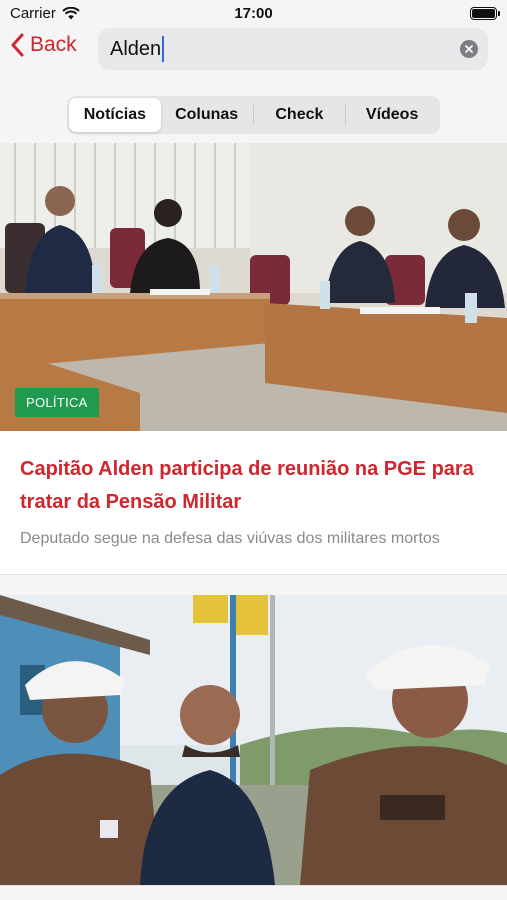 Image resolution: width=507 pixels, height=900 pixels. What do you see at coordinates (53, 44) in the screenshot?
I see `back-label: Back` at bounding box center [53, 44].